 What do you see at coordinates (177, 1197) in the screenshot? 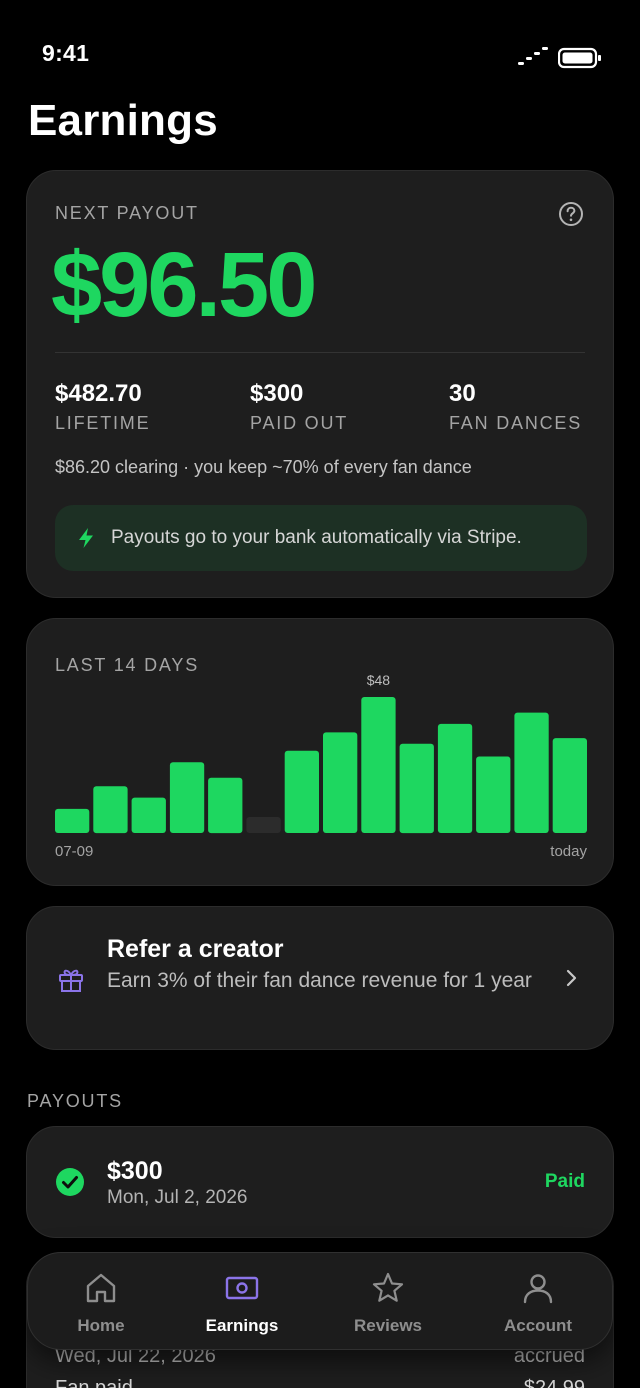
I see `payout-date: Mon, Jul 2, 2026` at bounding box center [177, 1197].